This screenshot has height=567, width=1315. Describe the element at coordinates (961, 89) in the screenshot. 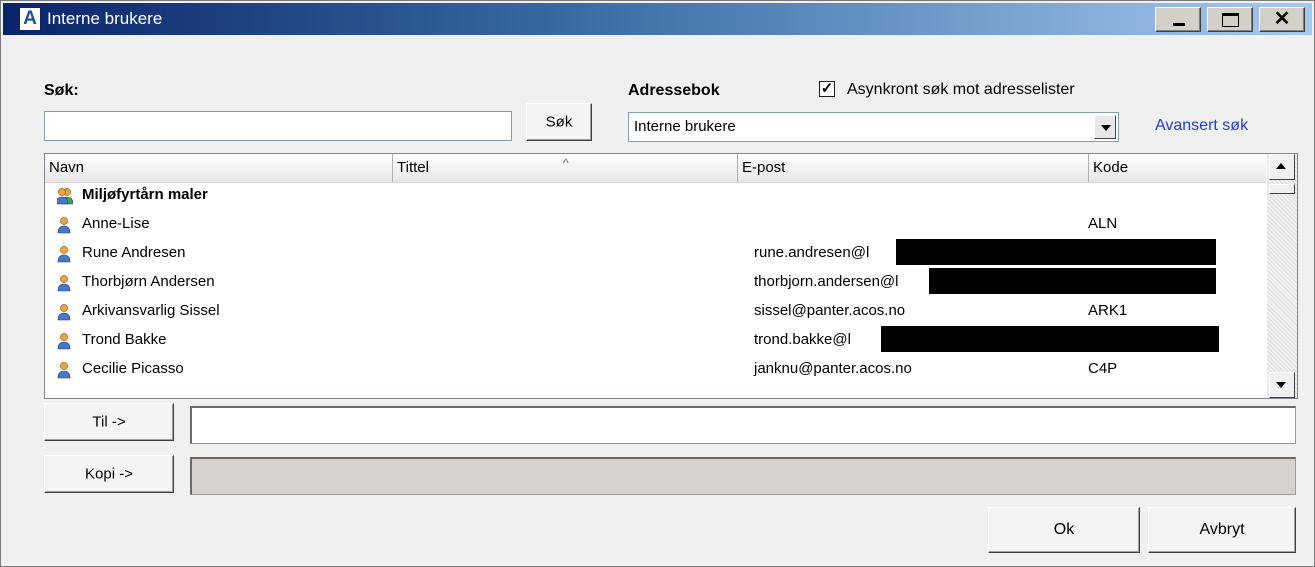

I see `async-search-label: Asynkront søk mot adresselister` at that location.